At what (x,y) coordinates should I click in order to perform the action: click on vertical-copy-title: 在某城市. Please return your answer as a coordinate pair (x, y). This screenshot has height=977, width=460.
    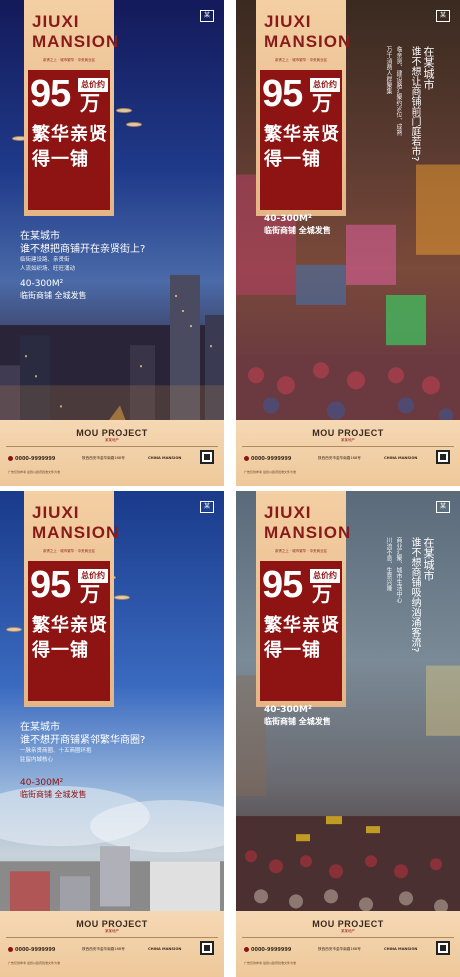
    Looking at the image, I should click on (428, 68).